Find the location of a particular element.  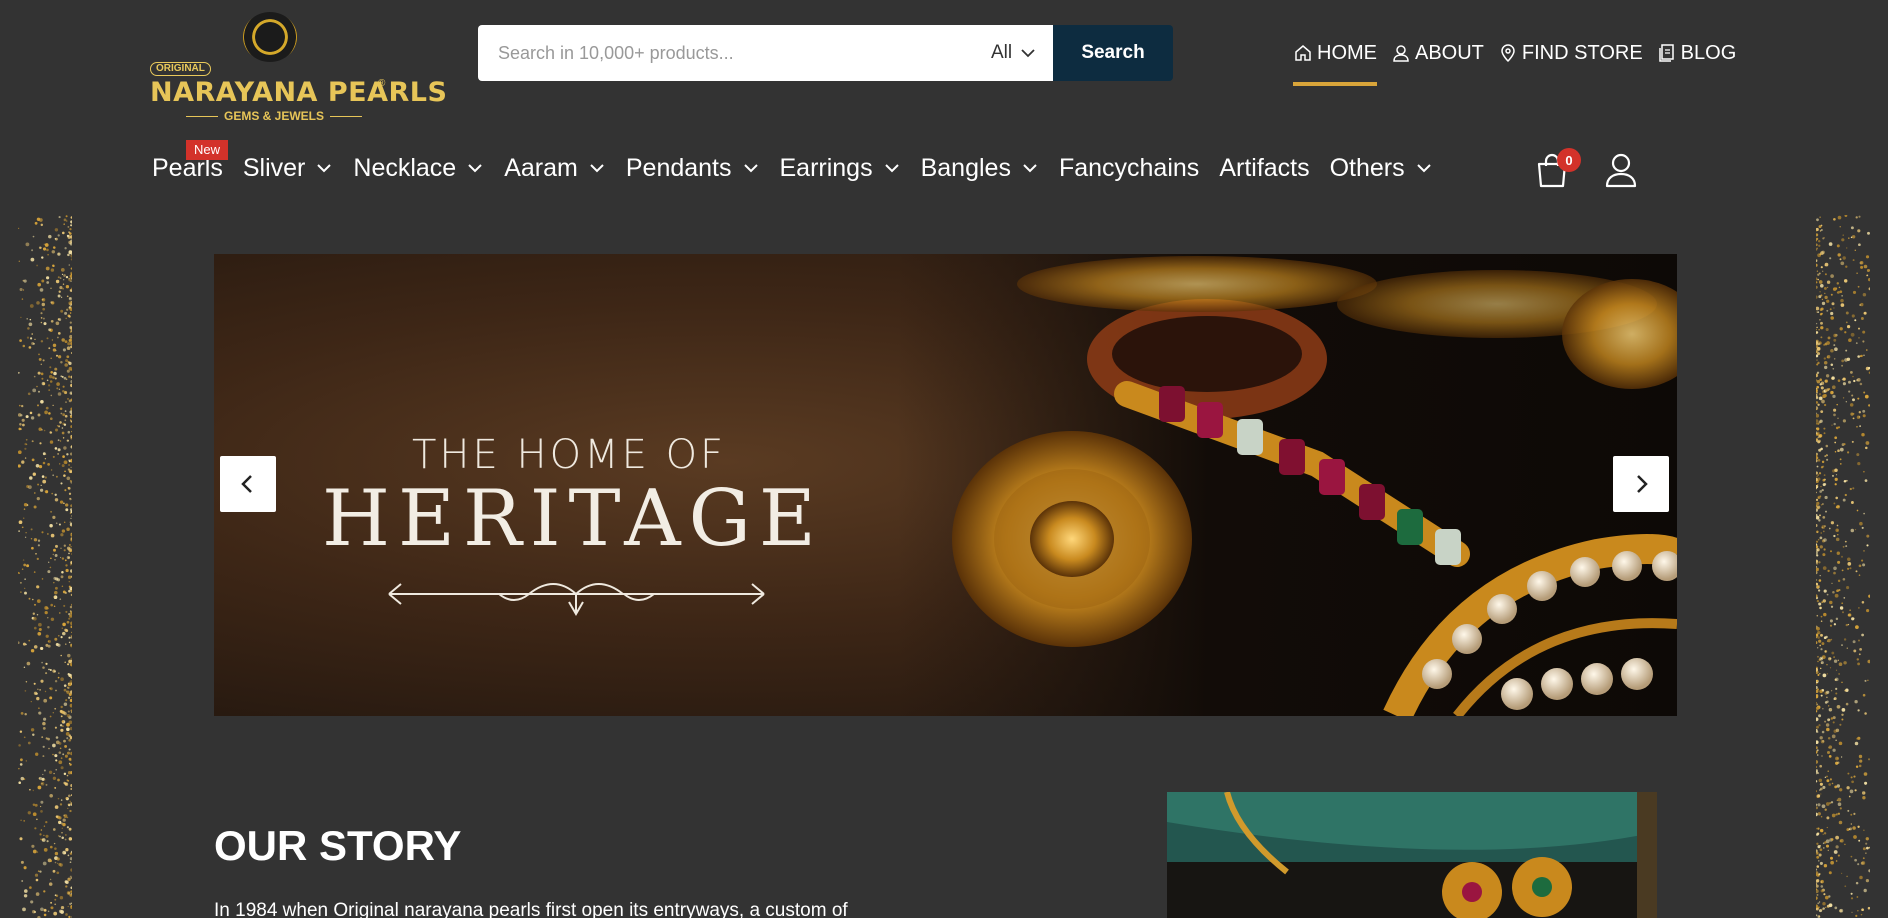

nav-item-bangles: Bangles is located at coordinates (980, 168).